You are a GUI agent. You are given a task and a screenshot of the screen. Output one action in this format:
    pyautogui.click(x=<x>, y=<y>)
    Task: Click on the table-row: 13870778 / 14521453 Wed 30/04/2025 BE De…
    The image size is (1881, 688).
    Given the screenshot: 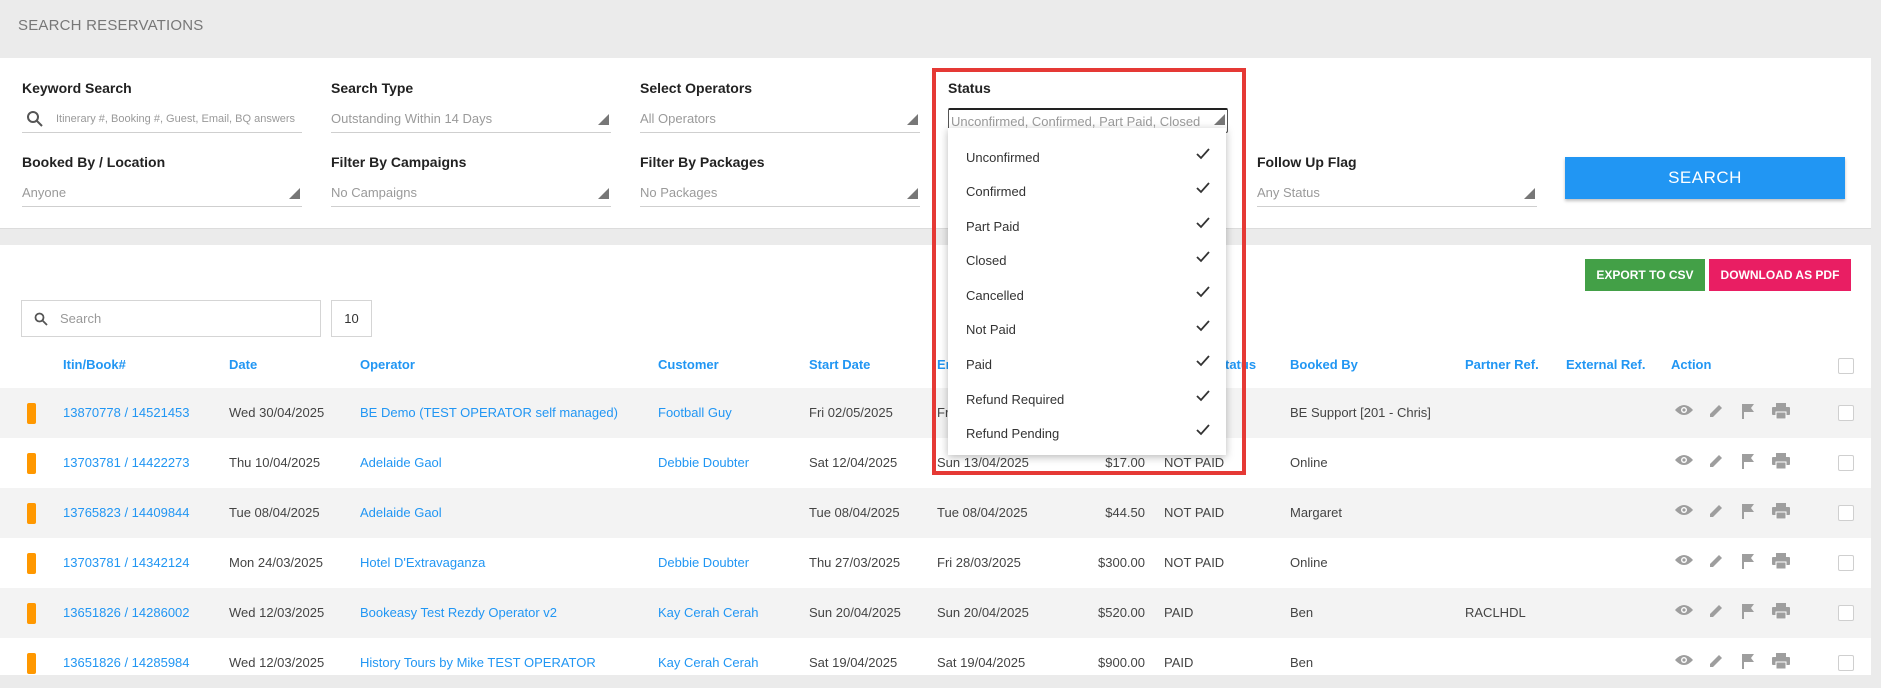 What is the action you would take?
    pyautogui.click(x=935, y=413)
    